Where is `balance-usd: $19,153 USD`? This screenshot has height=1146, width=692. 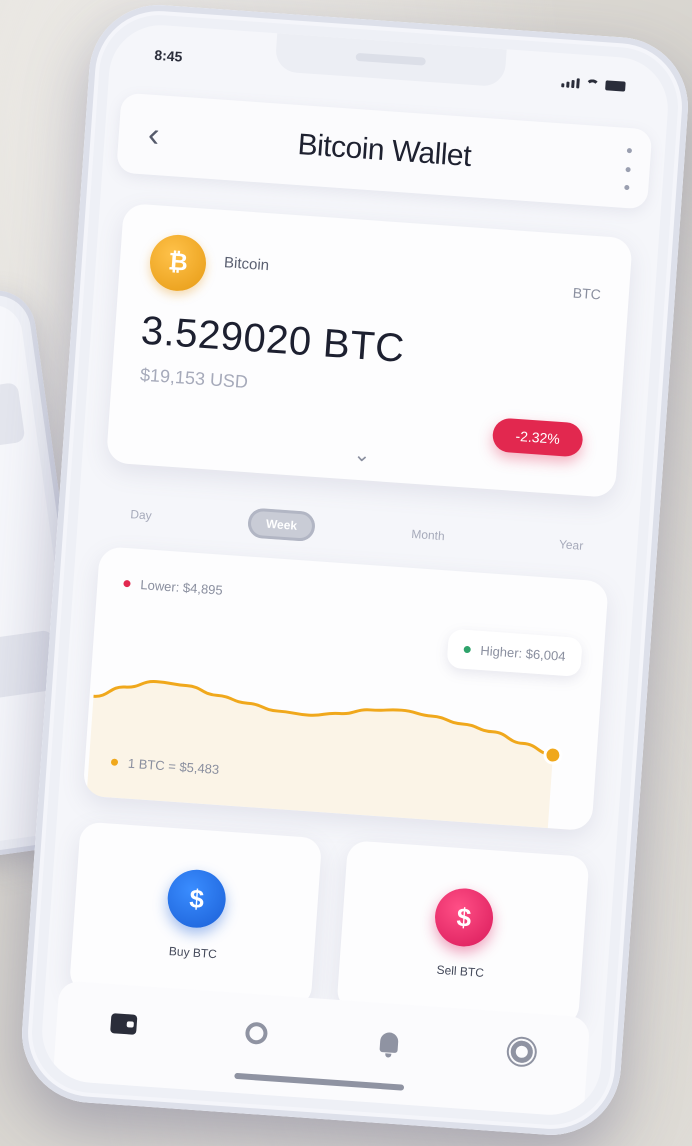 balance-usd: $19,153 USD is located at coordinates (194, 378).